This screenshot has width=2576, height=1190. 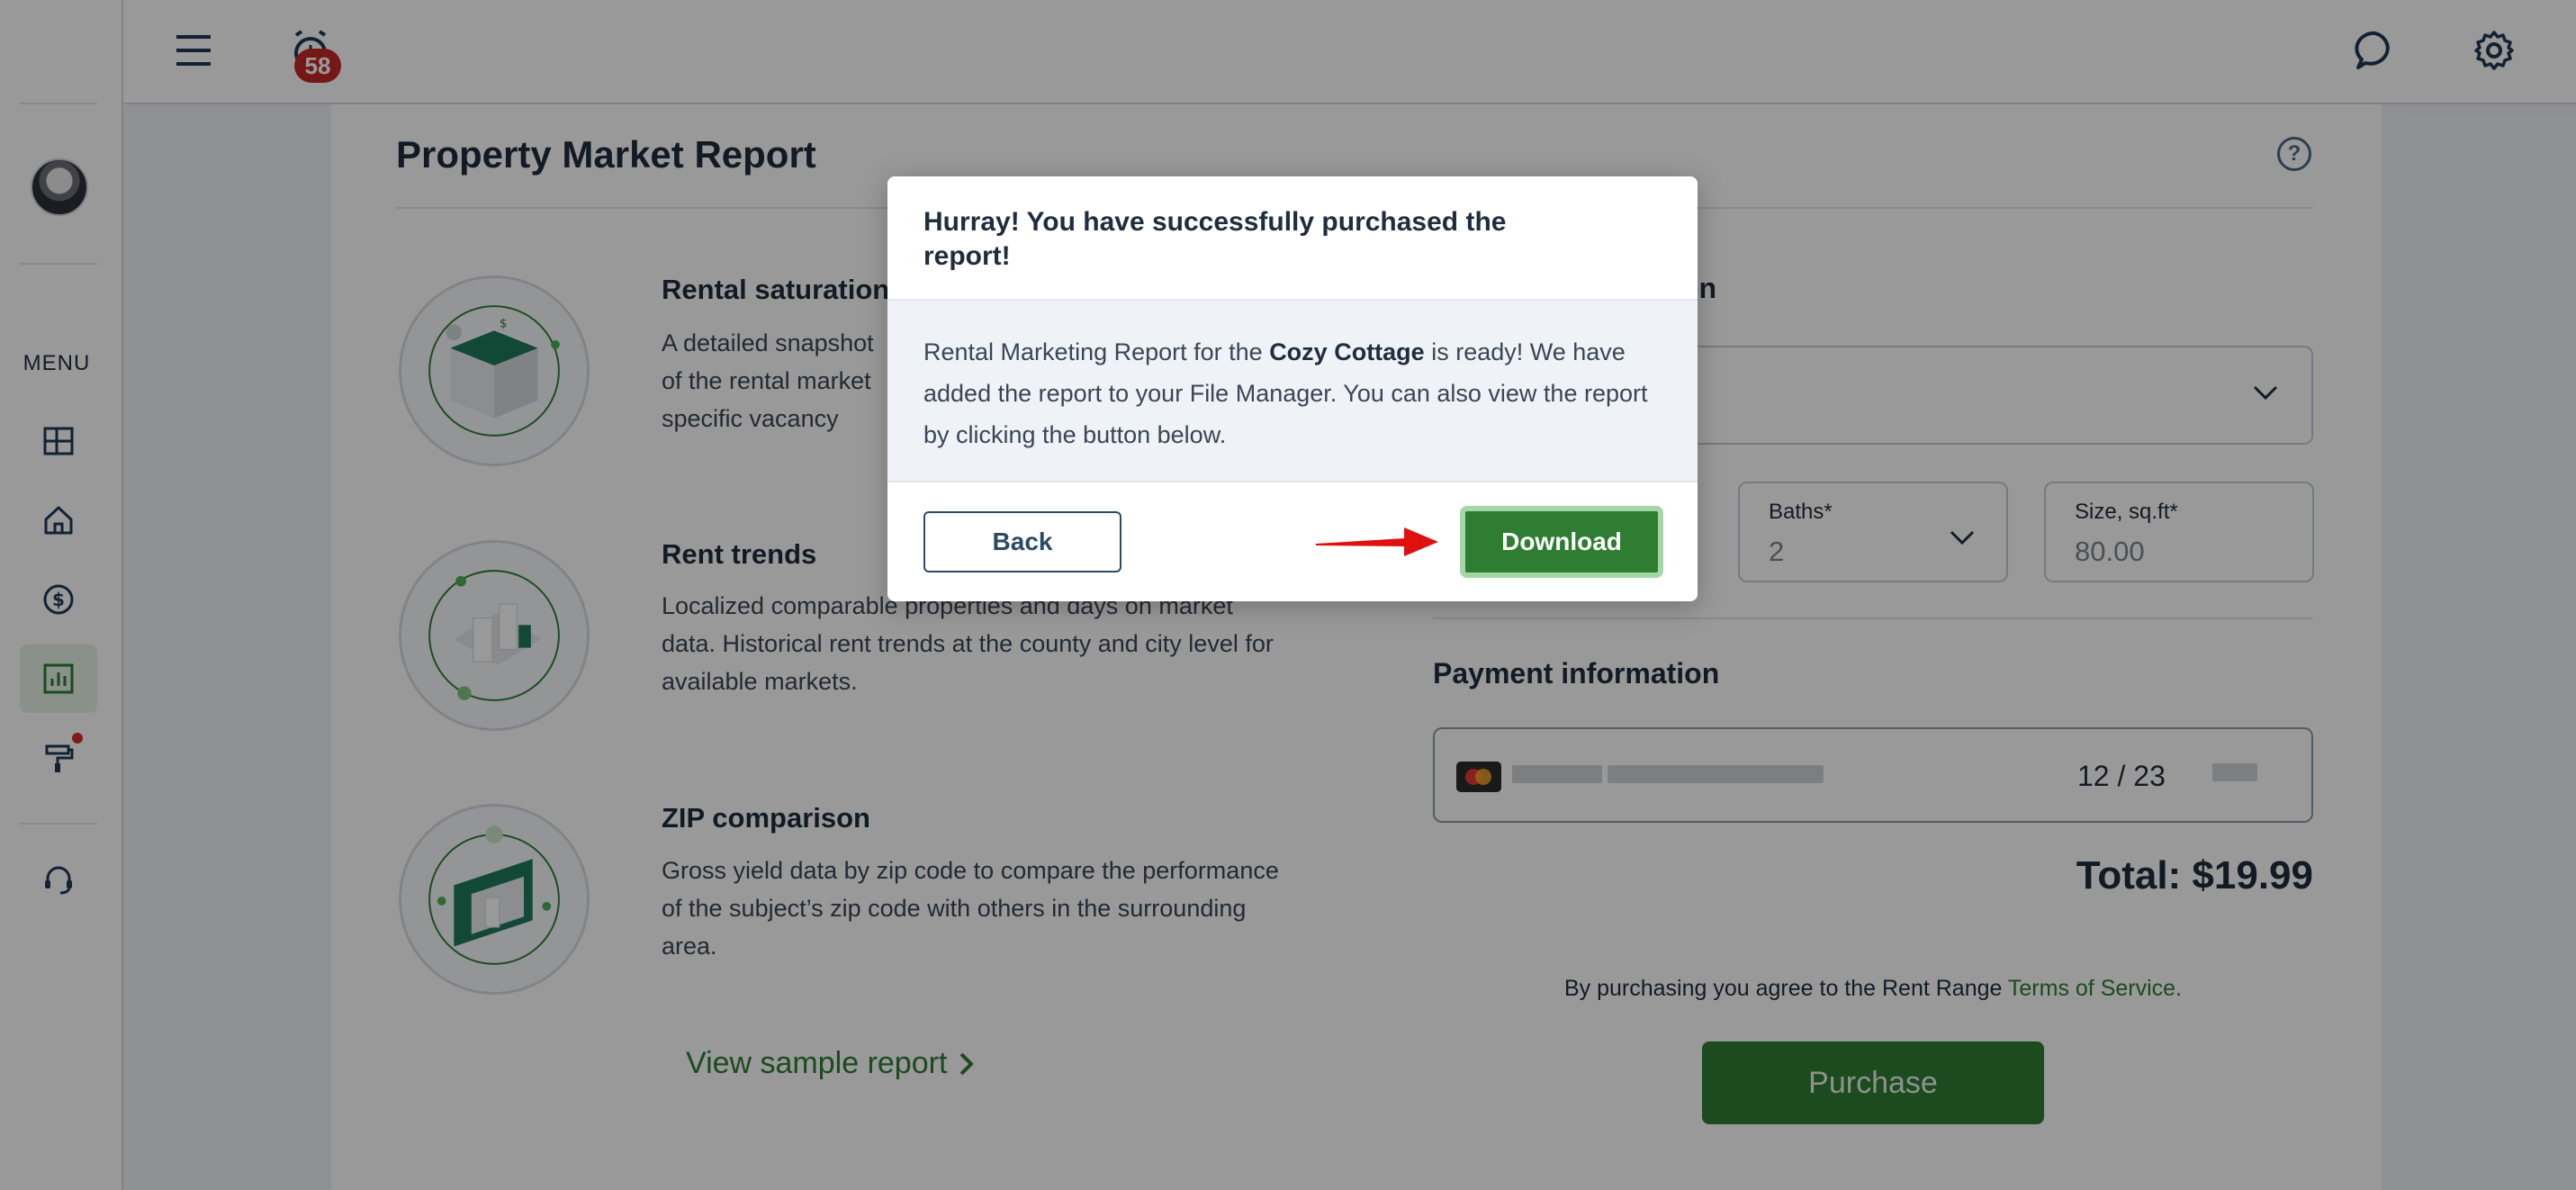 I want to click on back-button: Back, so click(x=1022, y=541).